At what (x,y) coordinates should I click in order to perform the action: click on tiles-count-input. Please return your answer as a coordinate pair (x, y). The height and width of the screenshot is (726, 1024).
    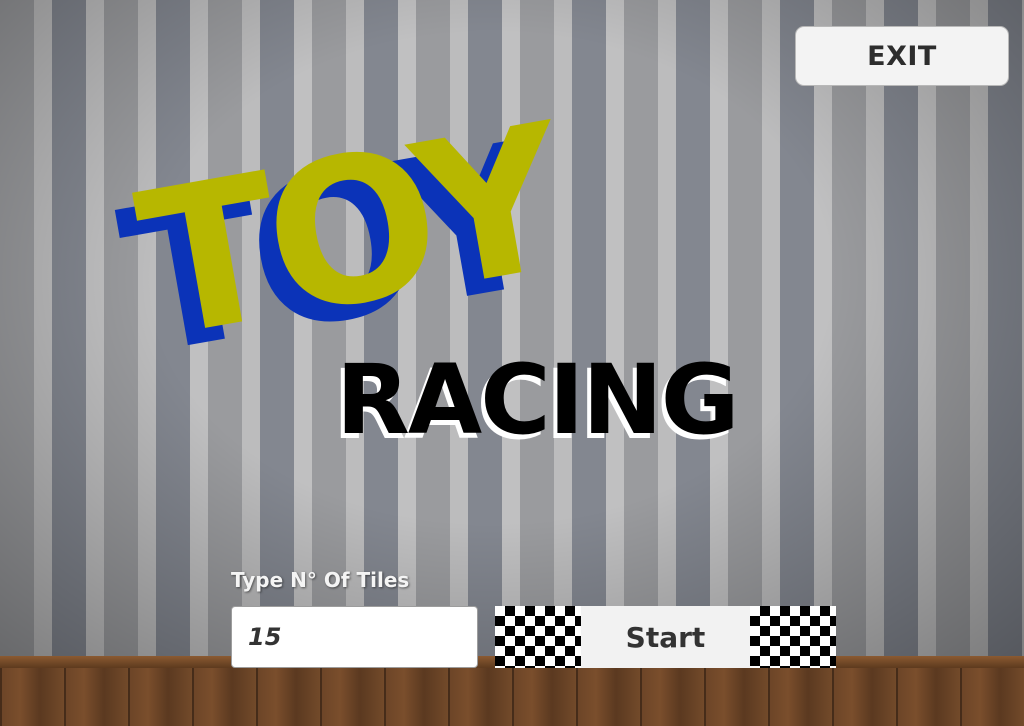
    Looking at the image, I should click on (354, 637).